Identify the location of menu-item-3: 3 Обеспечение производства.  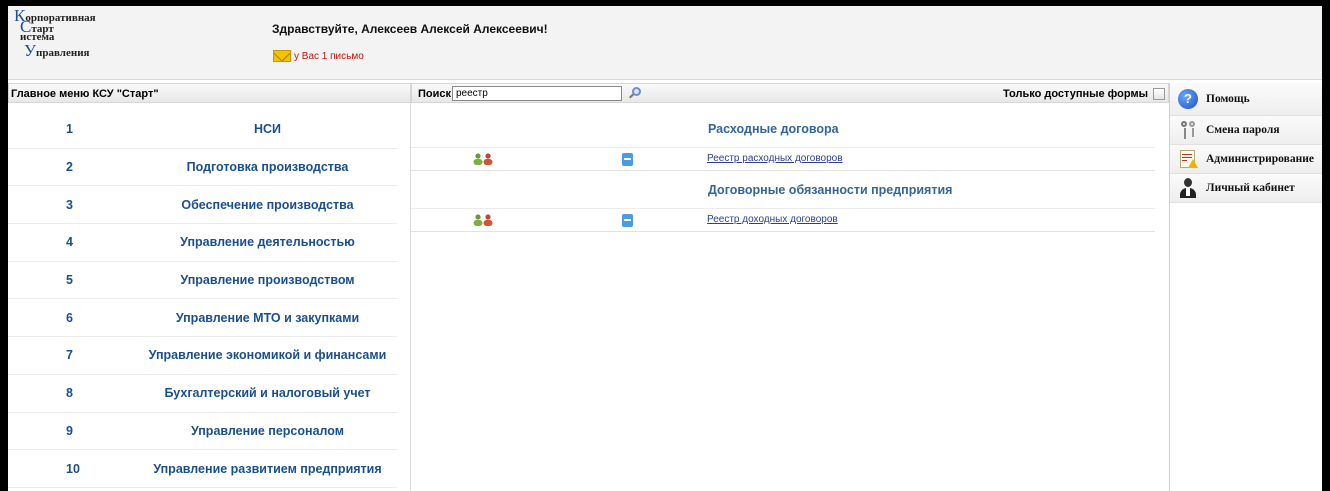
(202, 205).